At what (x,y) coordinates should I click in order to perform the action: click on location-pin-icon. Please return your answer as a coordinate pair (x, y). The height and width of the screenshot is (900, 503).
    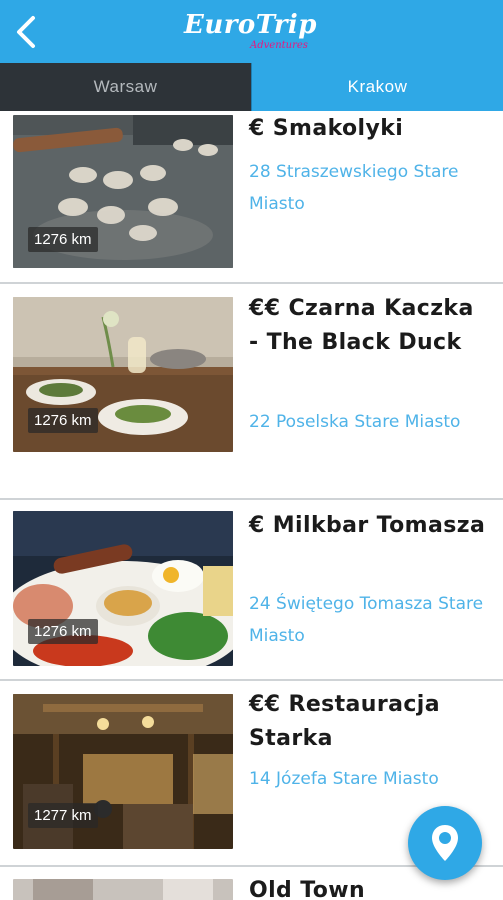
    Looking at the image, I should click on (445, 843).